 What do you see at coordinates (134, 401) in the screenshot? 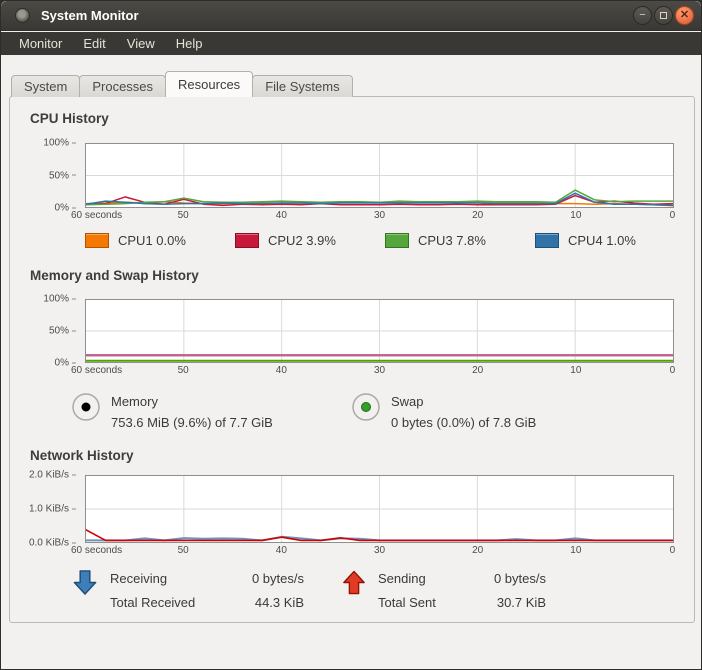
I see `memory-label: Memory` at bounding box center [134, 401].